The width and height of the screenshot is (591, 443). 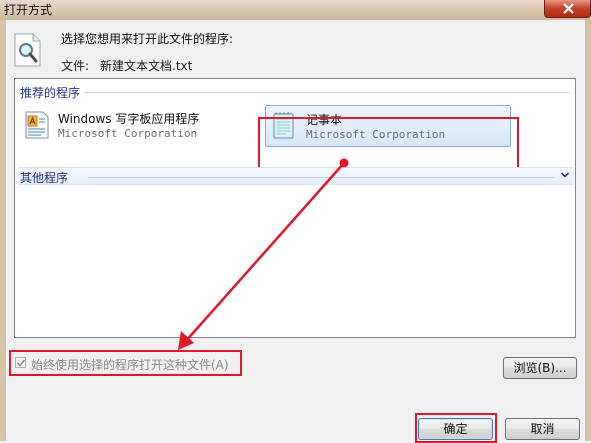 What do you see at coordinates (388, 126) in the screenshot?
I see `program-item-notepad: 记事本 Microsoft Corporation` at bounding box center [388, 126].